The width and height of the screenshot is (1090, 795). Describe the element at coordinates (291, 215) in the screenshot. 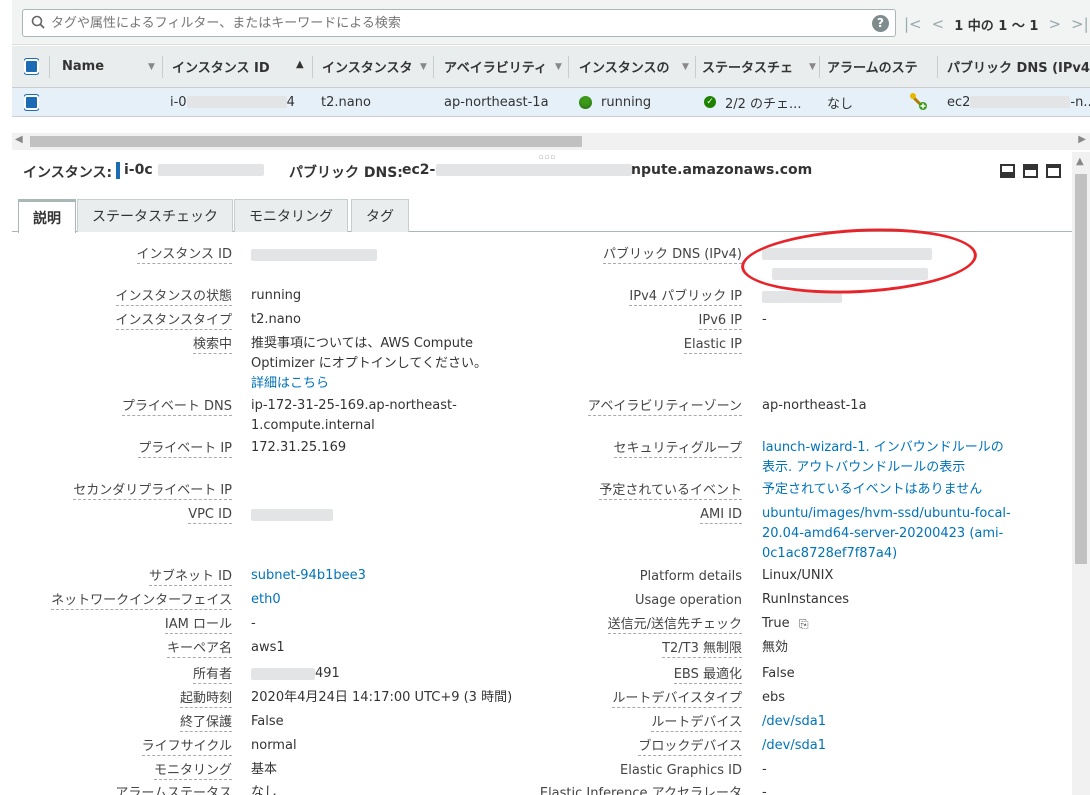

I see `tab-monitoring: モニタリング` at that location.